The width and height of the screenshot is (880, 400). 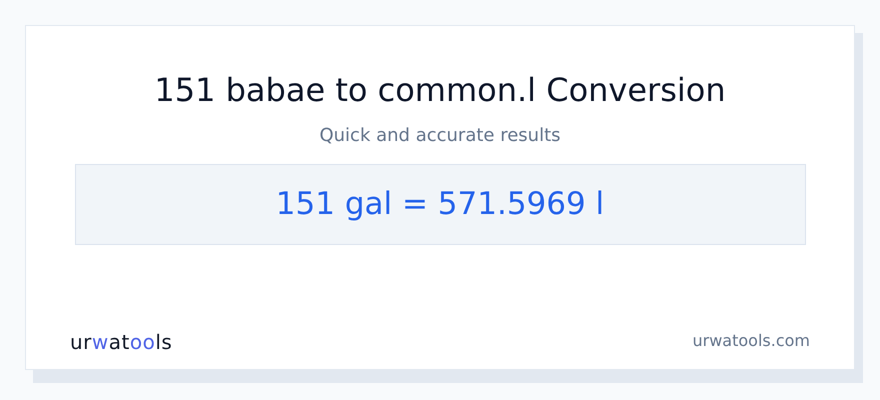 What do you see at coordinates (121, 342) in the screenshot?
I see `logo: urwatools` at bounding box center [121, 342].